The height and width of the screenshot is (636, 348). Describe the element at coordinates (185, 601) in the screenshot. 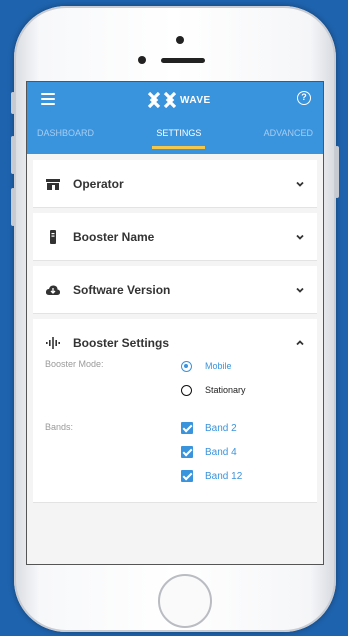

I see `home-button` at that location.